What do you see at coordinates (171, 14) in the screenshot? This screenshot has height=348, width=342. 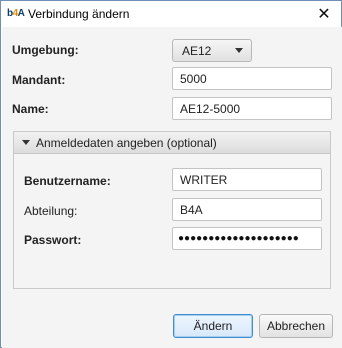 I see `title-bar: b4A Verbindung ändern ✕` at bounding box center [171, 14].